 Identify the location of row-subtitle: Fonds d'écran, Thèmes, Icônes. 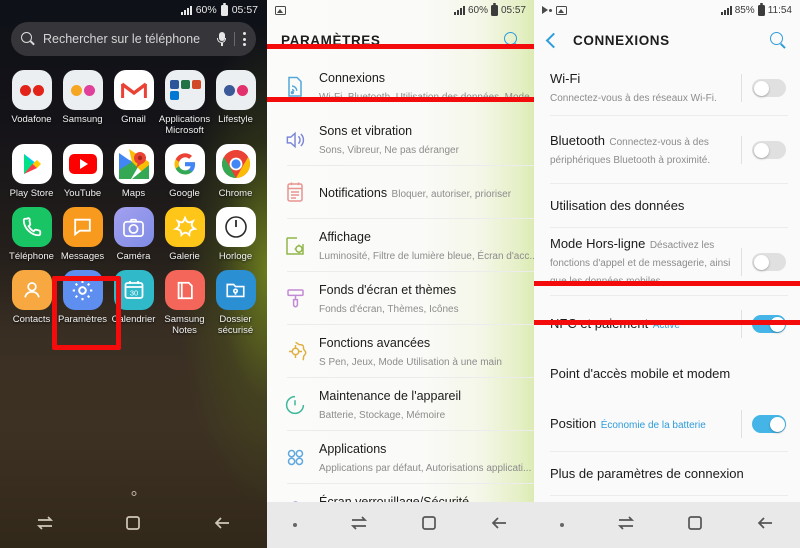
(389, 309).